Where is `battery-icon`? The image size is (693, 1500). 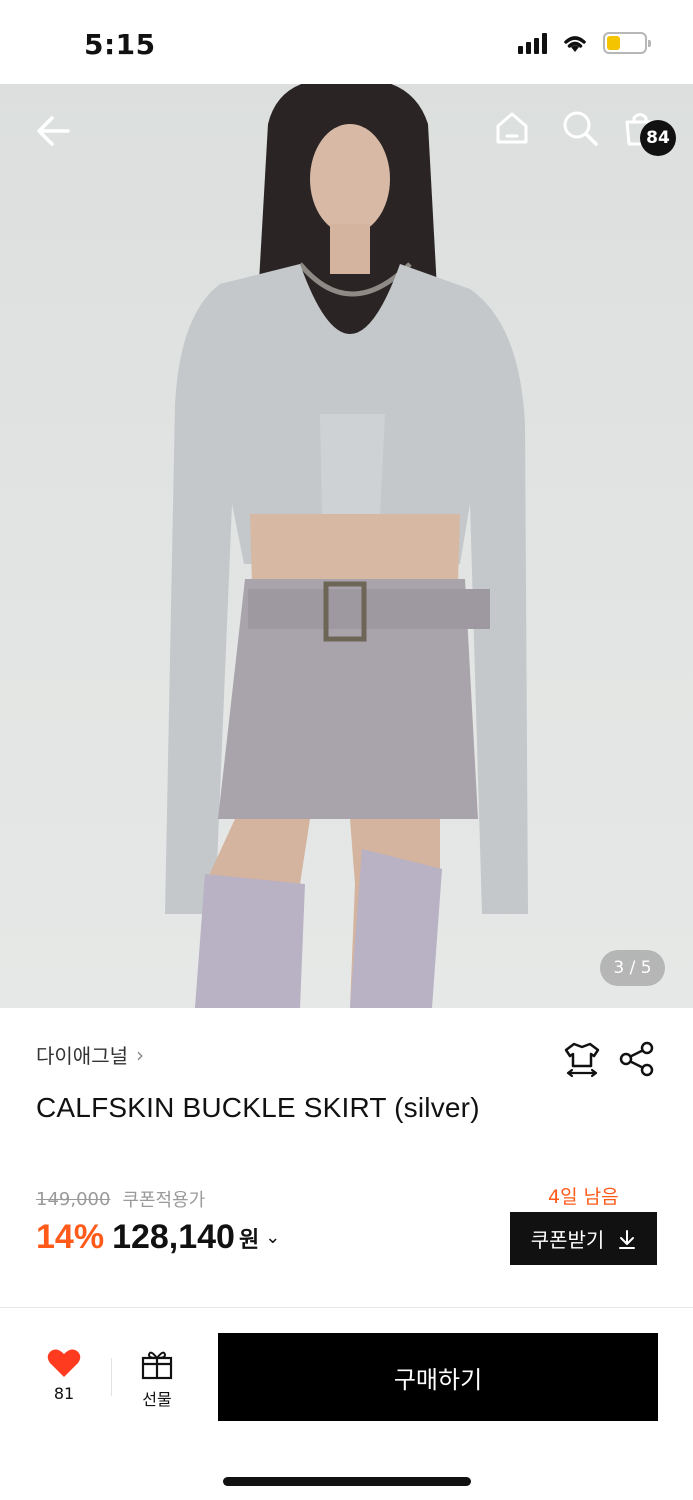
battery-icon is located at coordinates (627, 43).